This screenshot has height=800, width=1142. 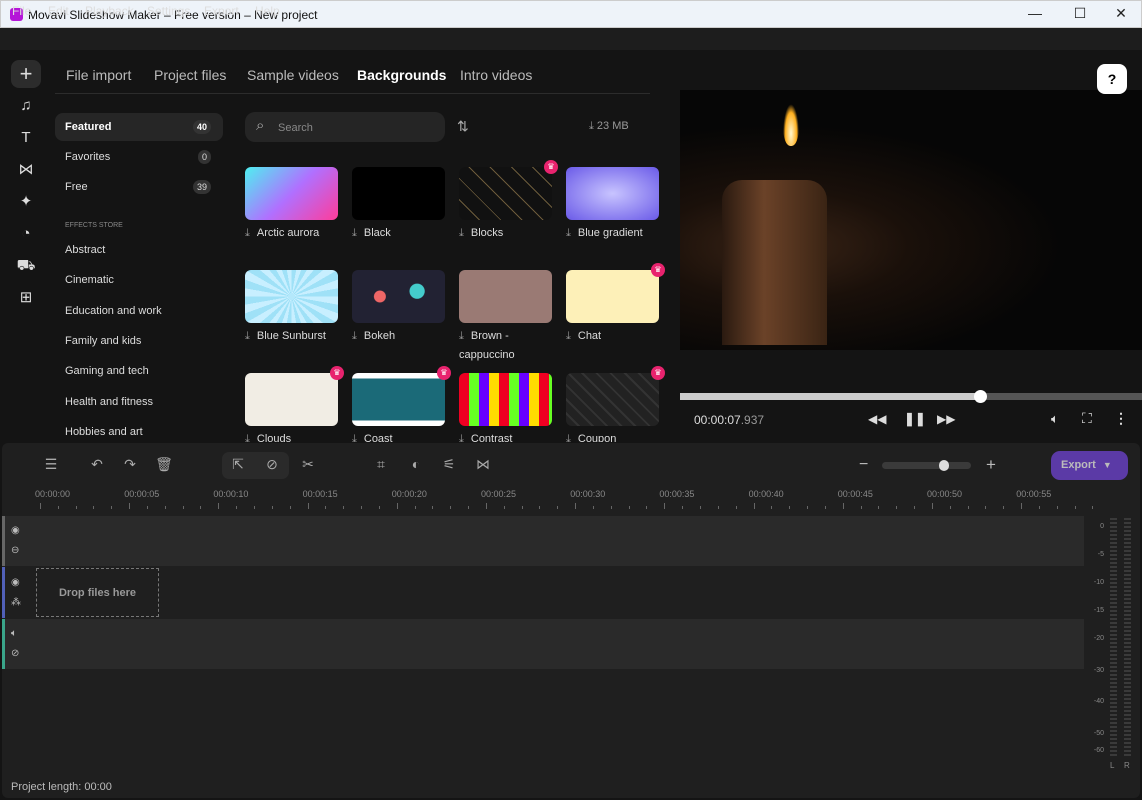 I want to click on help-button: ?, so click(x=1112, y=79).